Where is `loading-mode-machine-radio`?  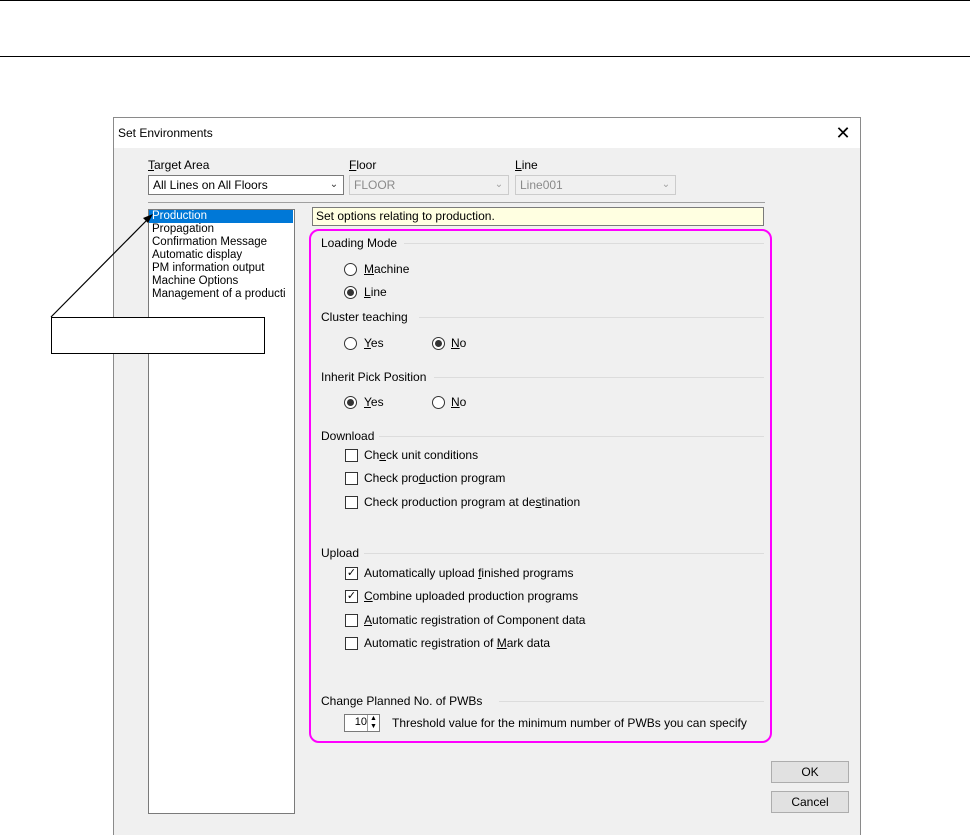
loading-mode-machine-radio is located at coordinates (350, 269).